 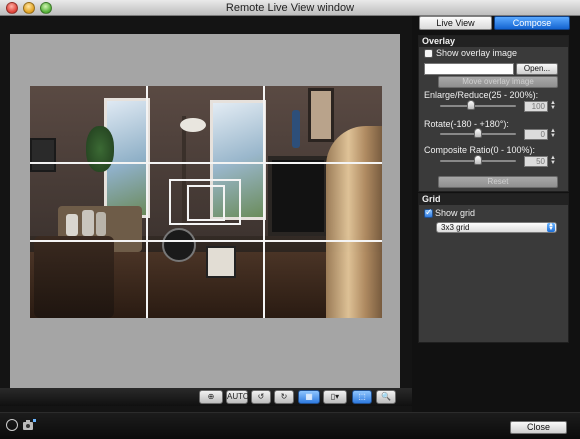 I want to click on rotate-stepper: ▲ ▼, so click(x=553, y=134).